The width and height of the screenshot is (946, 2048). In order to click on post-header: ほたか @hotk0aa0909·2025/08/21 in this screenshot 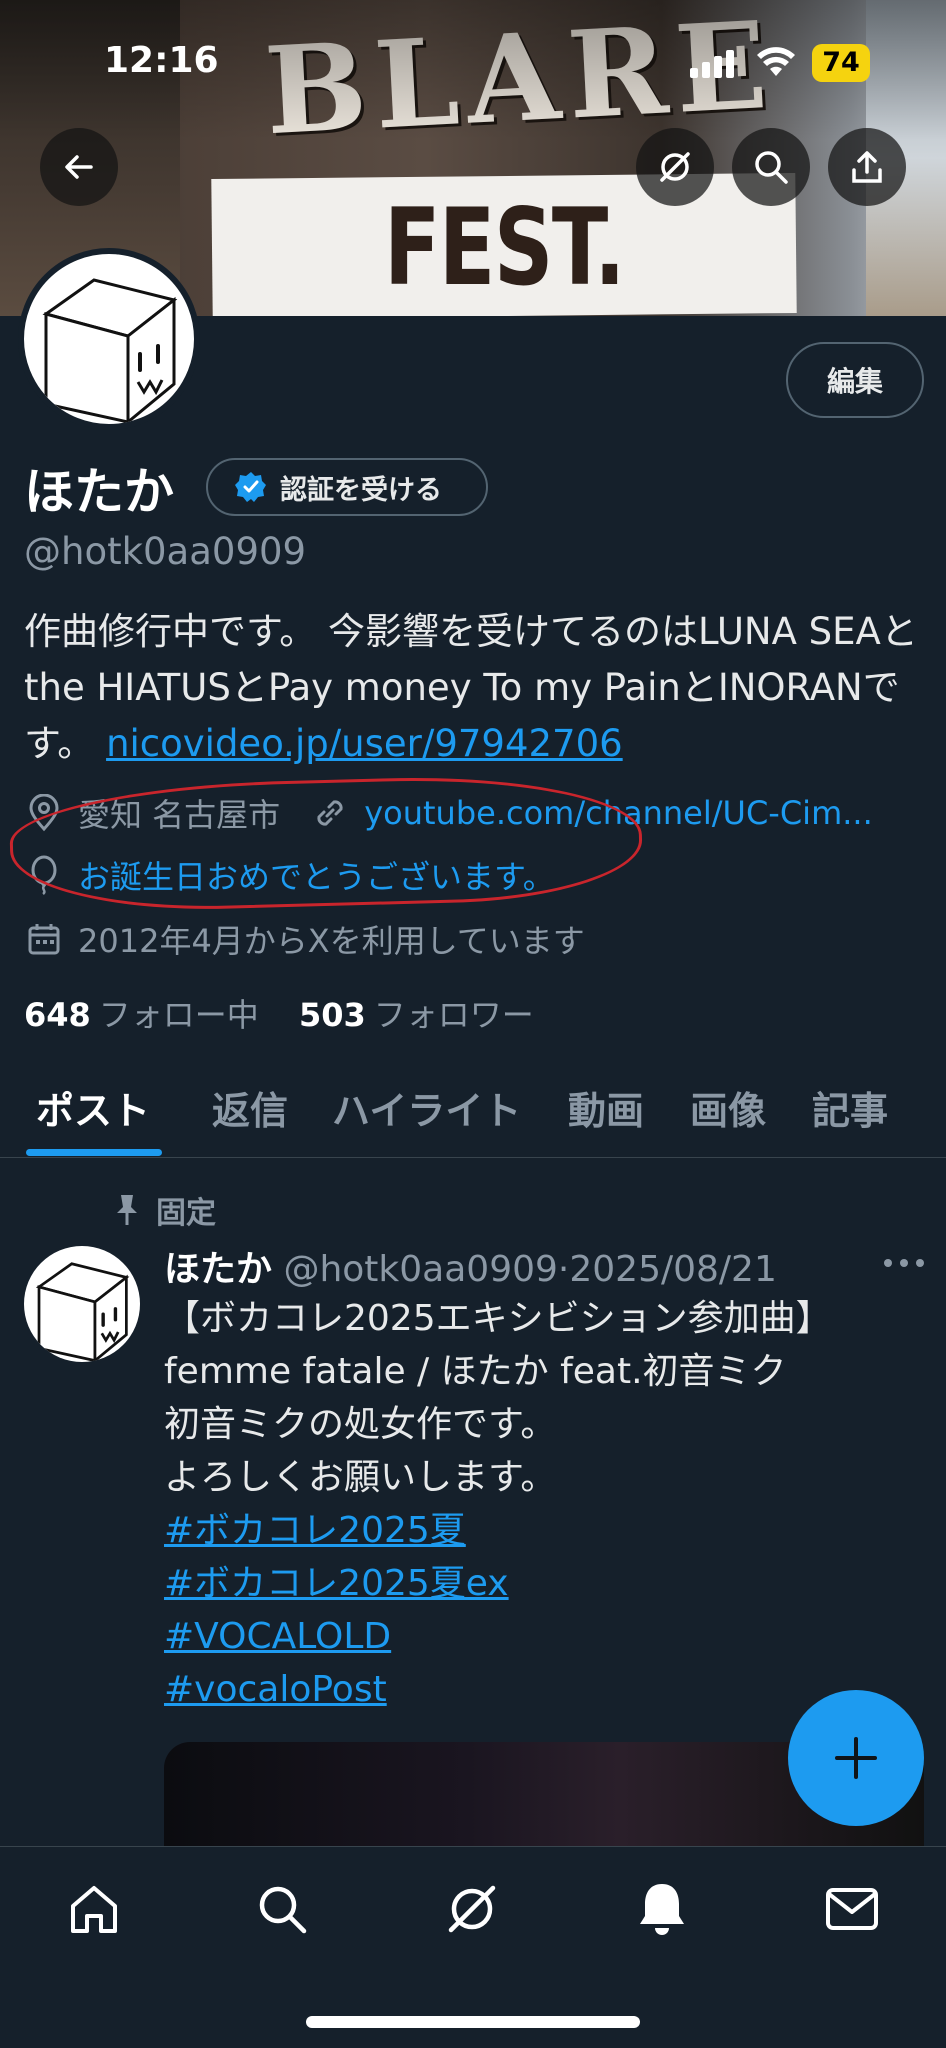, I will do `click(470, 1266)`.